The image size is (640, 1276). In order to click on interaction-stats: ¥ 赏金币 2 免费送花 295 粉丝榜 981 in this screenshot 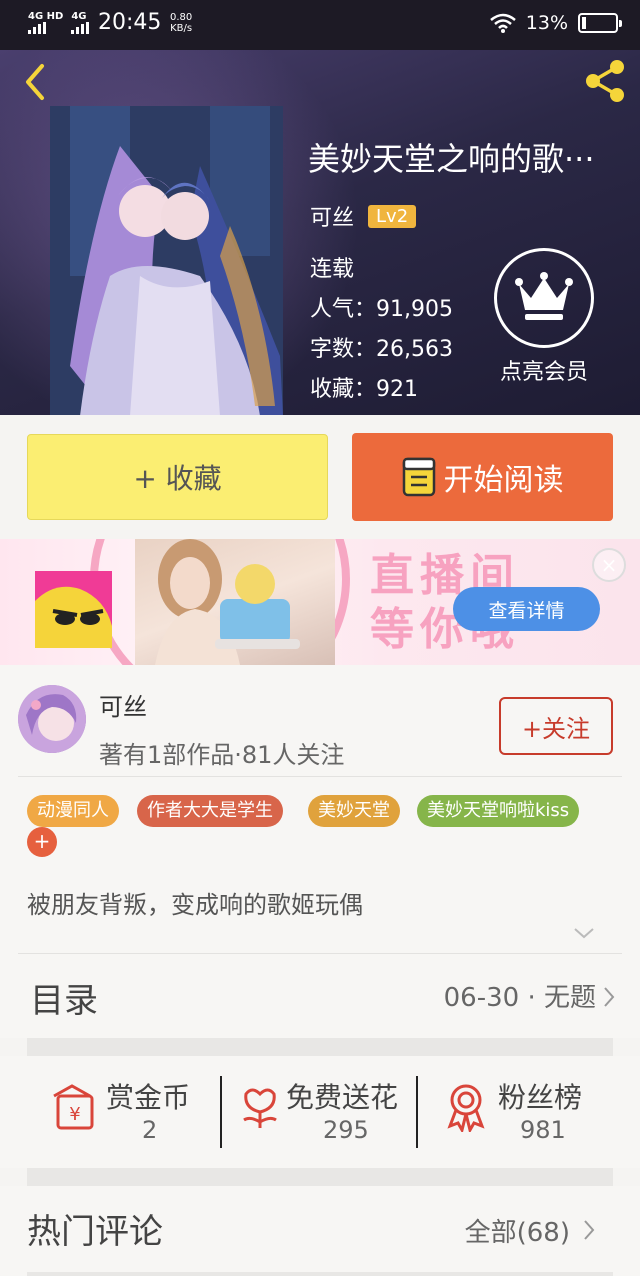, I will do `click(320, 1112)`.